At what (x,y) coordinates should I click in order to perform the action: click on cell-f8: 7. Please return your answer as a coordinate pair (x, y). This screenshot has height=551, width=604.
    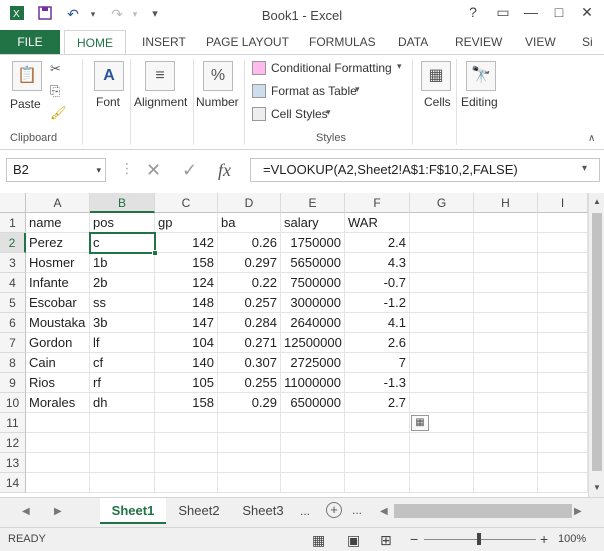
    Looking at the image, I should click on (377, 363).